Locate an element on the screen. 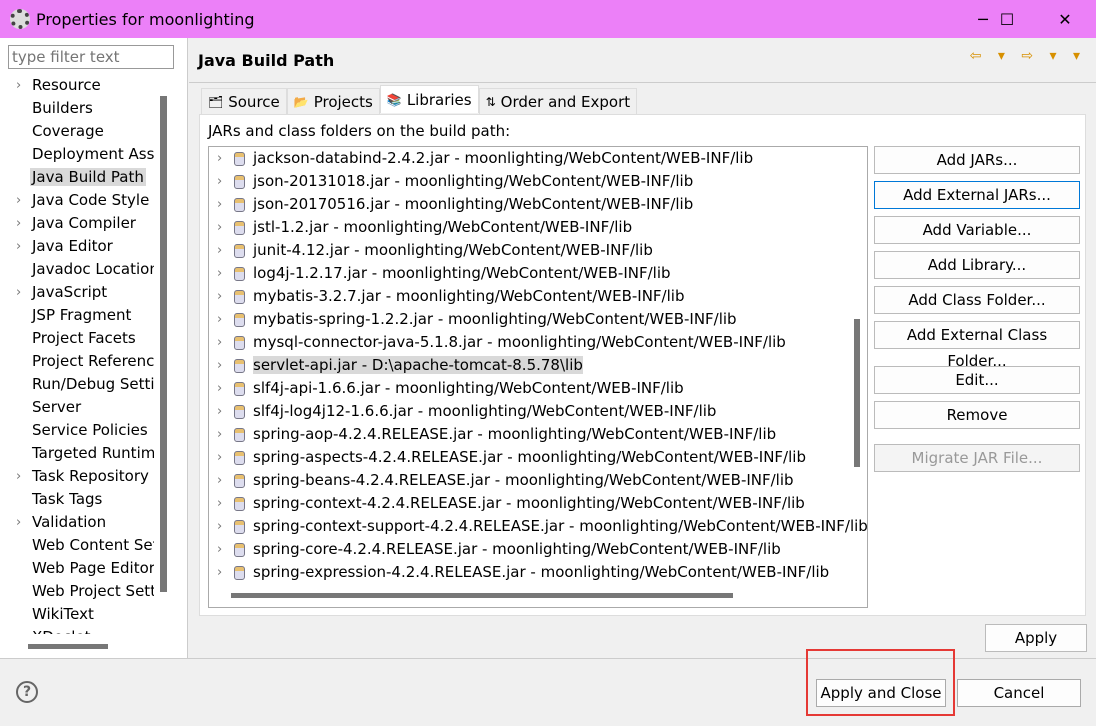 The width and height of the screenshot is (1096, 726). tree-item: Web Project Settings is located at coordinates (81, 591).